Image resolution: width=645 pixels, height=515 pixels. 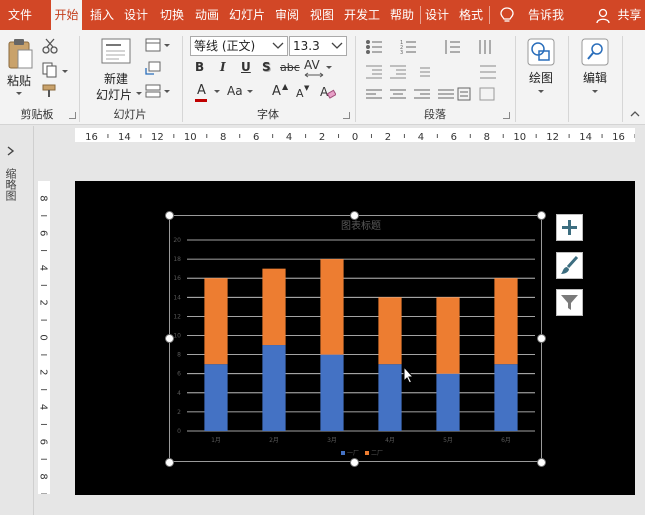 What do you see at coordinates (569, 227) in the screenshot?
I see `chart-elements-button` at bounding box center [569, 227].